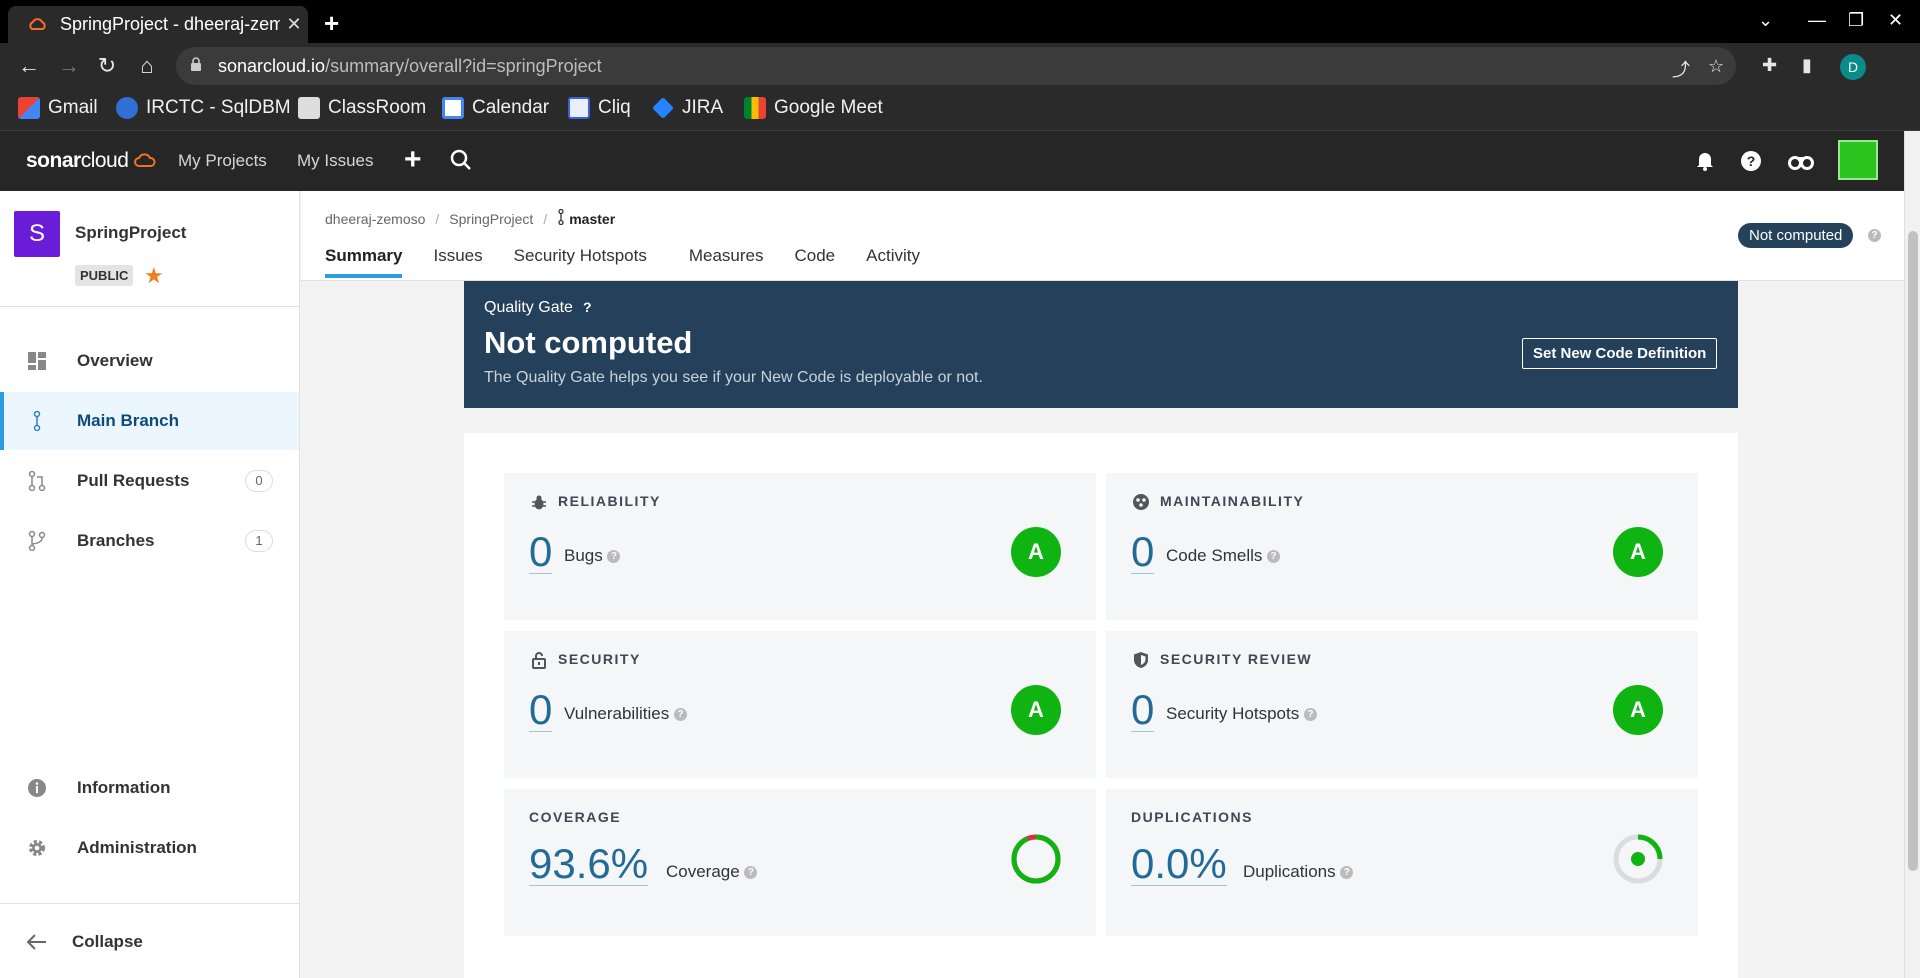 Image resolution: width=1920 pixels, height=978 pixels. I want to click on security-title: SECURITY, so click(599, 659).